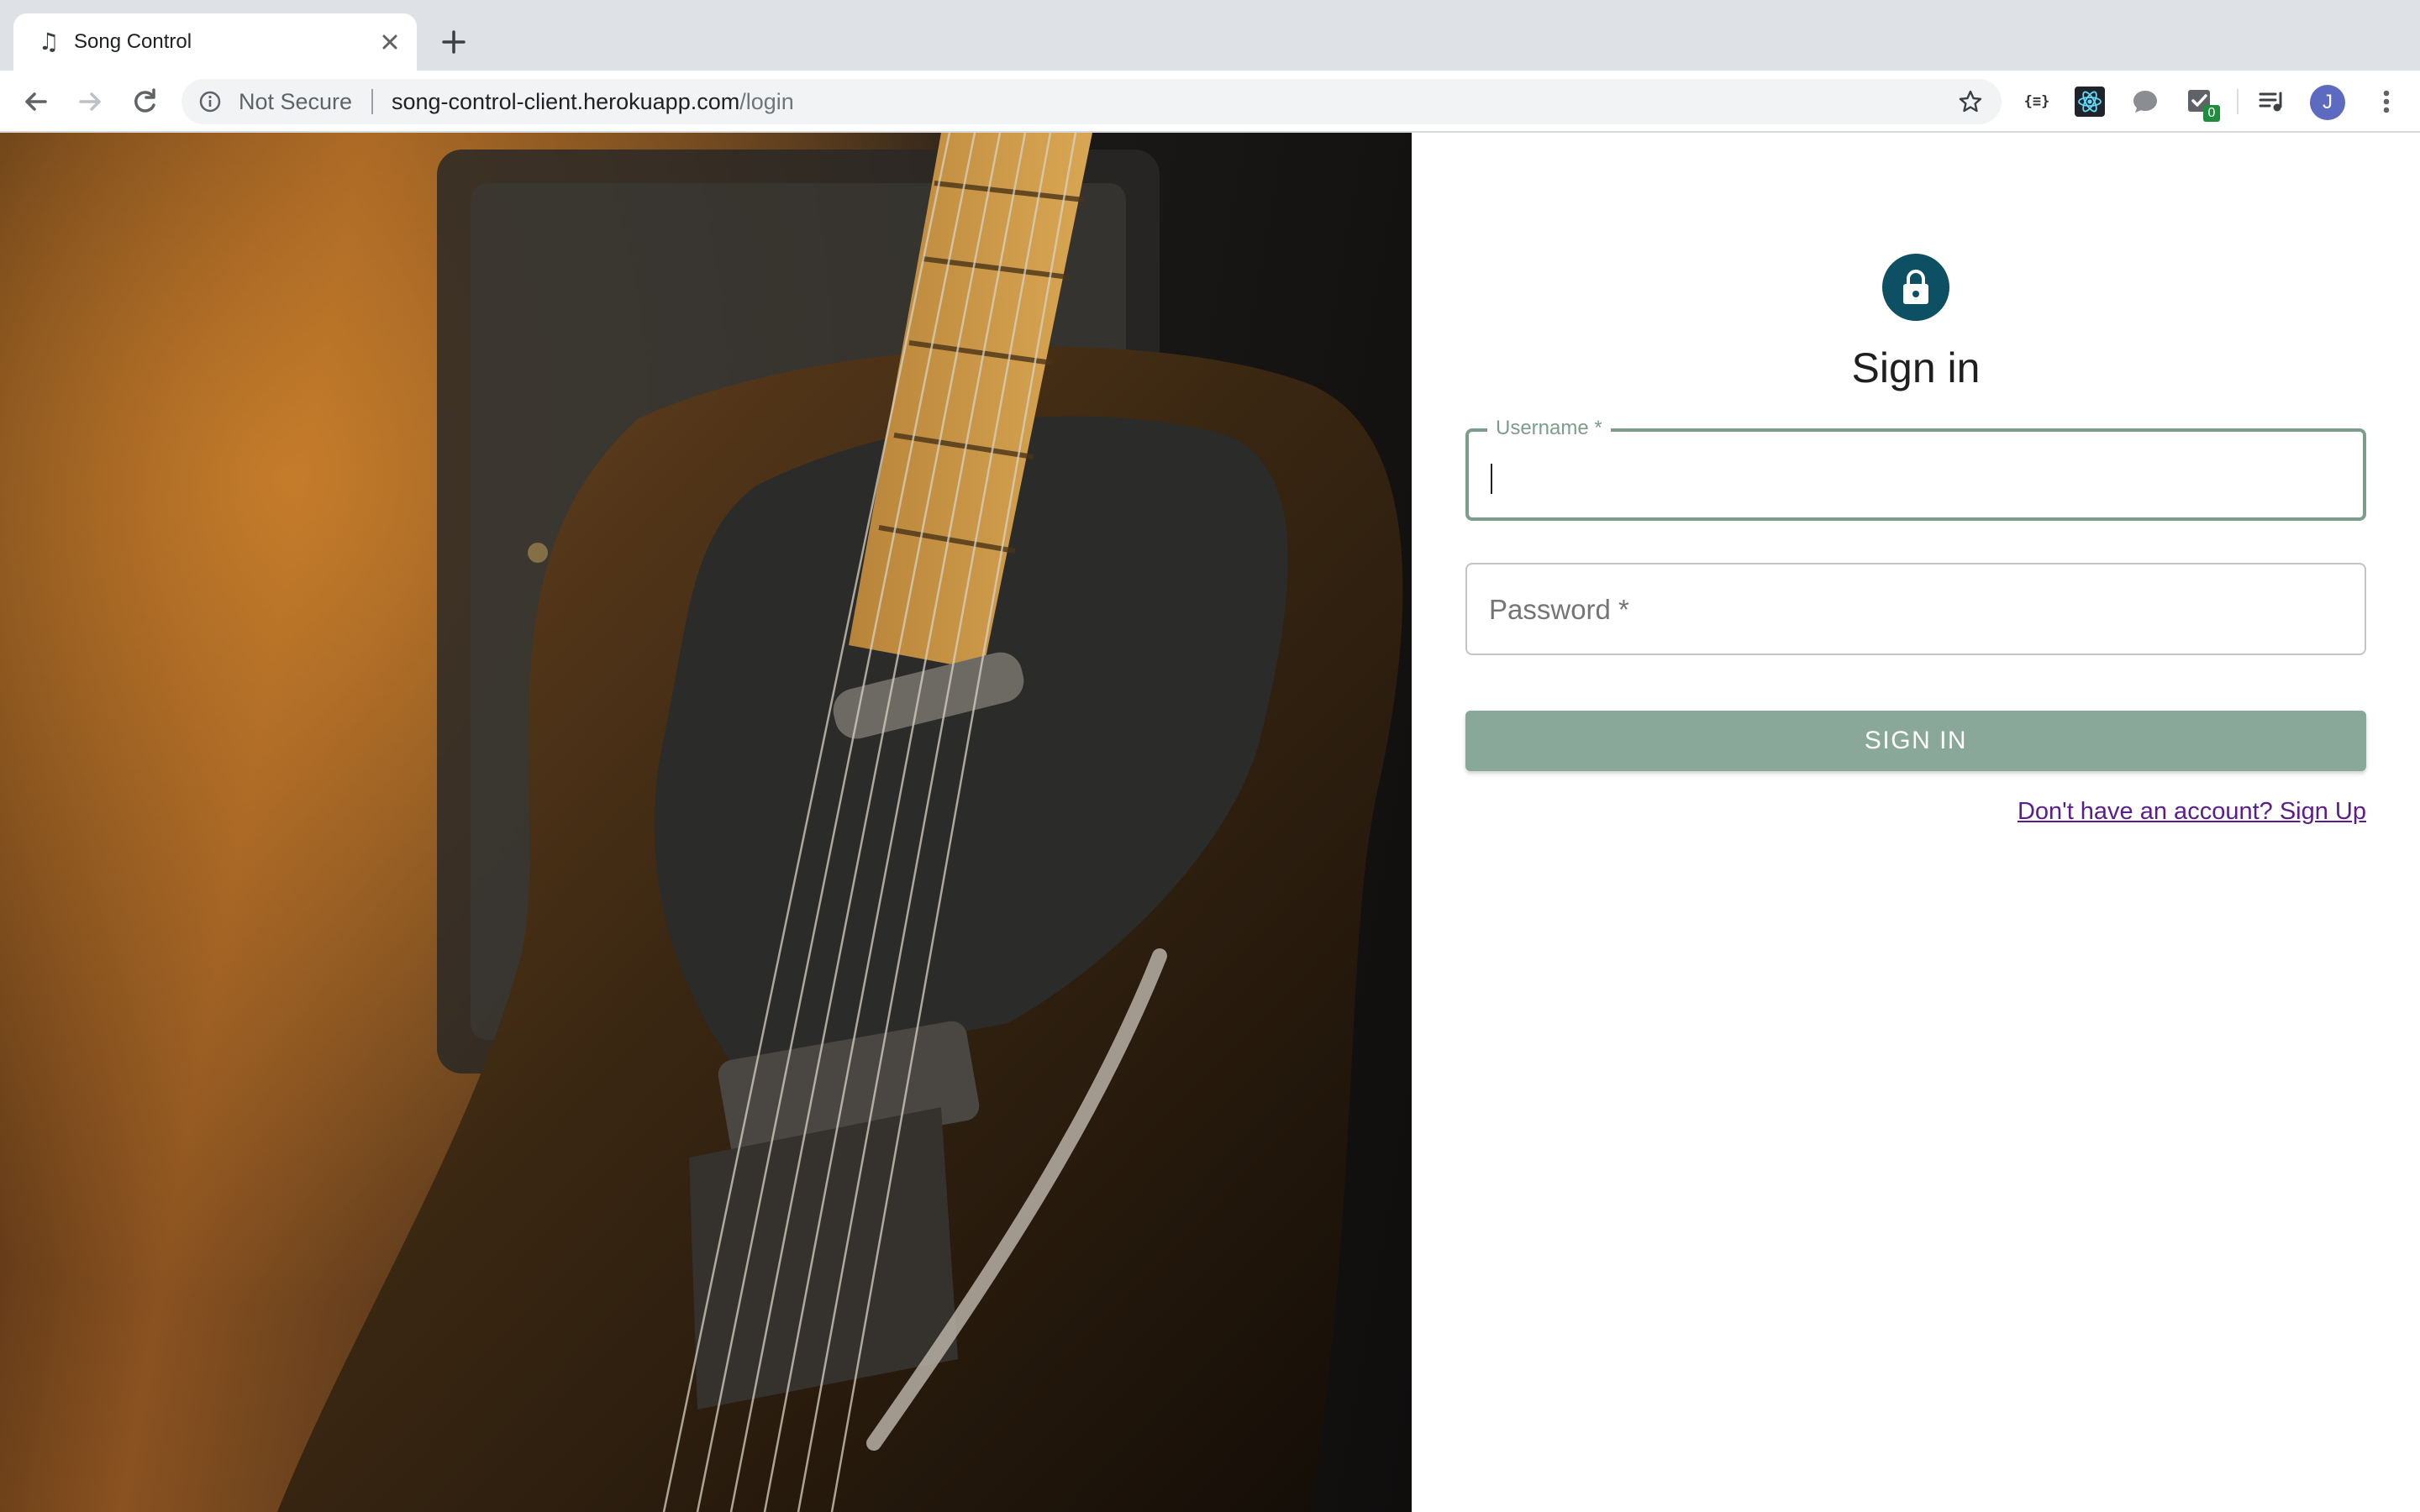  I want to click on profile-avatar: J, so click(2328, 102).